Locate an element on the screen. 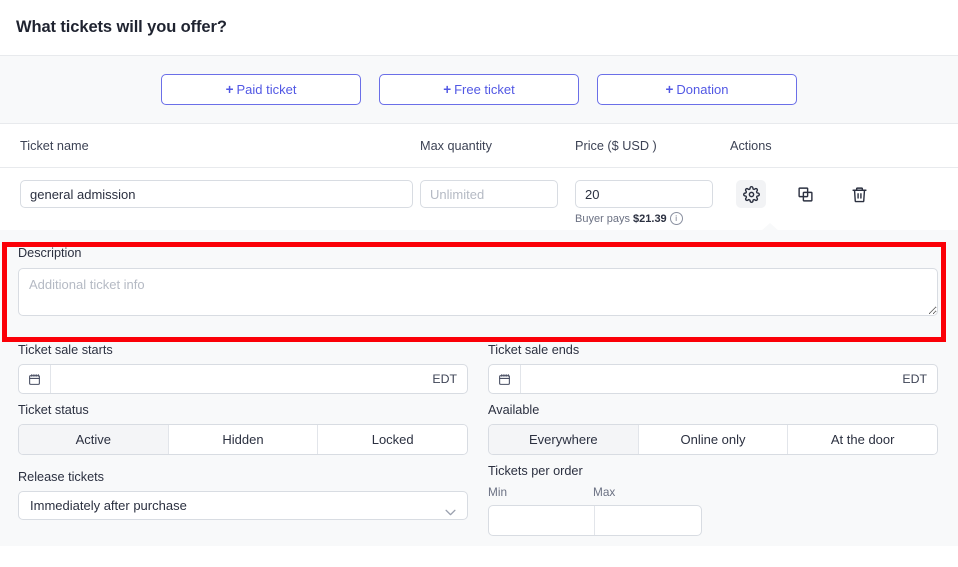 The width and height of the screenshot is (958, 567). cell-price: Buyer pays $21.39 i is located at coordinates (652, 202).